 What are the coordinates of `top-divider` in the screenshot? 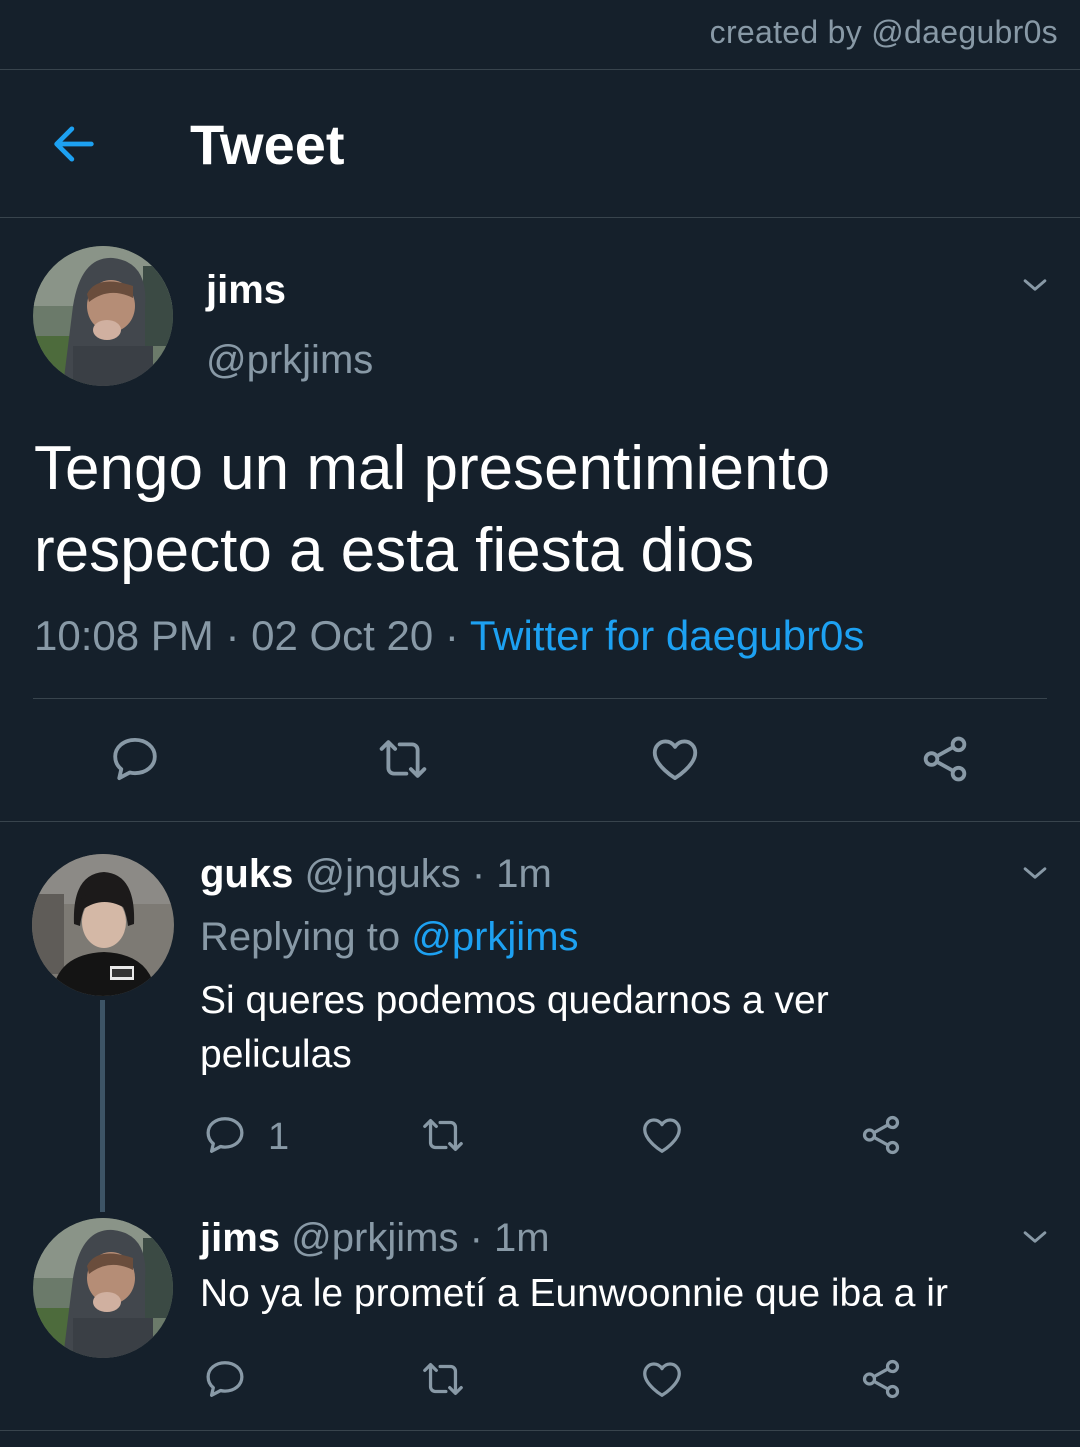 It's located at (540, 69).